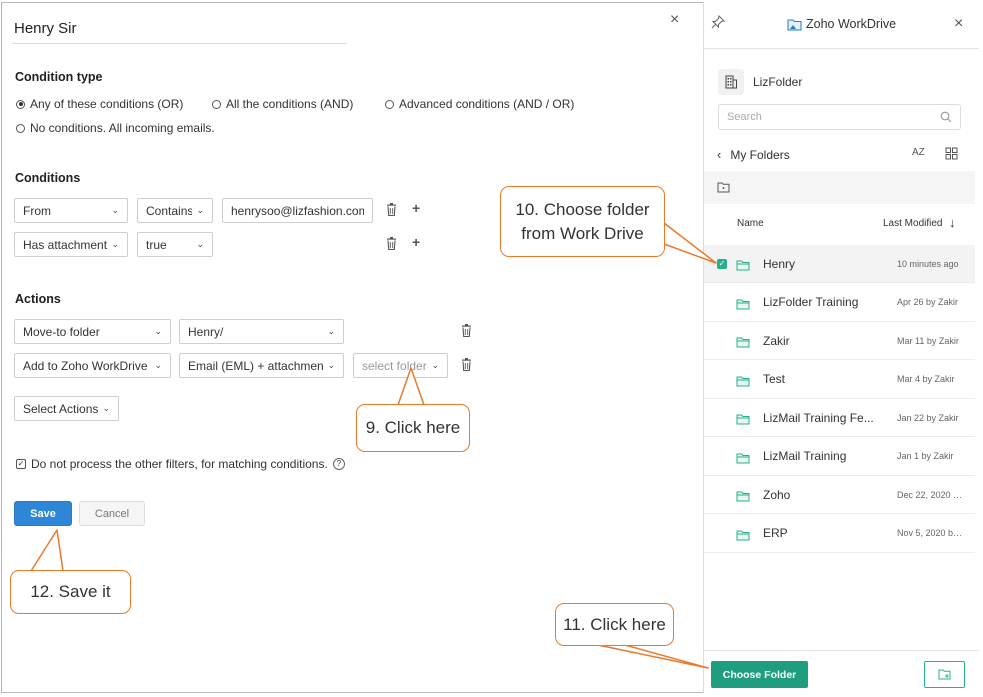 This screenshot has height=697, width=983. Describe the element at coordinates (614, 624) in the screenshot. I see `callout-click-choose-folder: 11. Click here` at that location.